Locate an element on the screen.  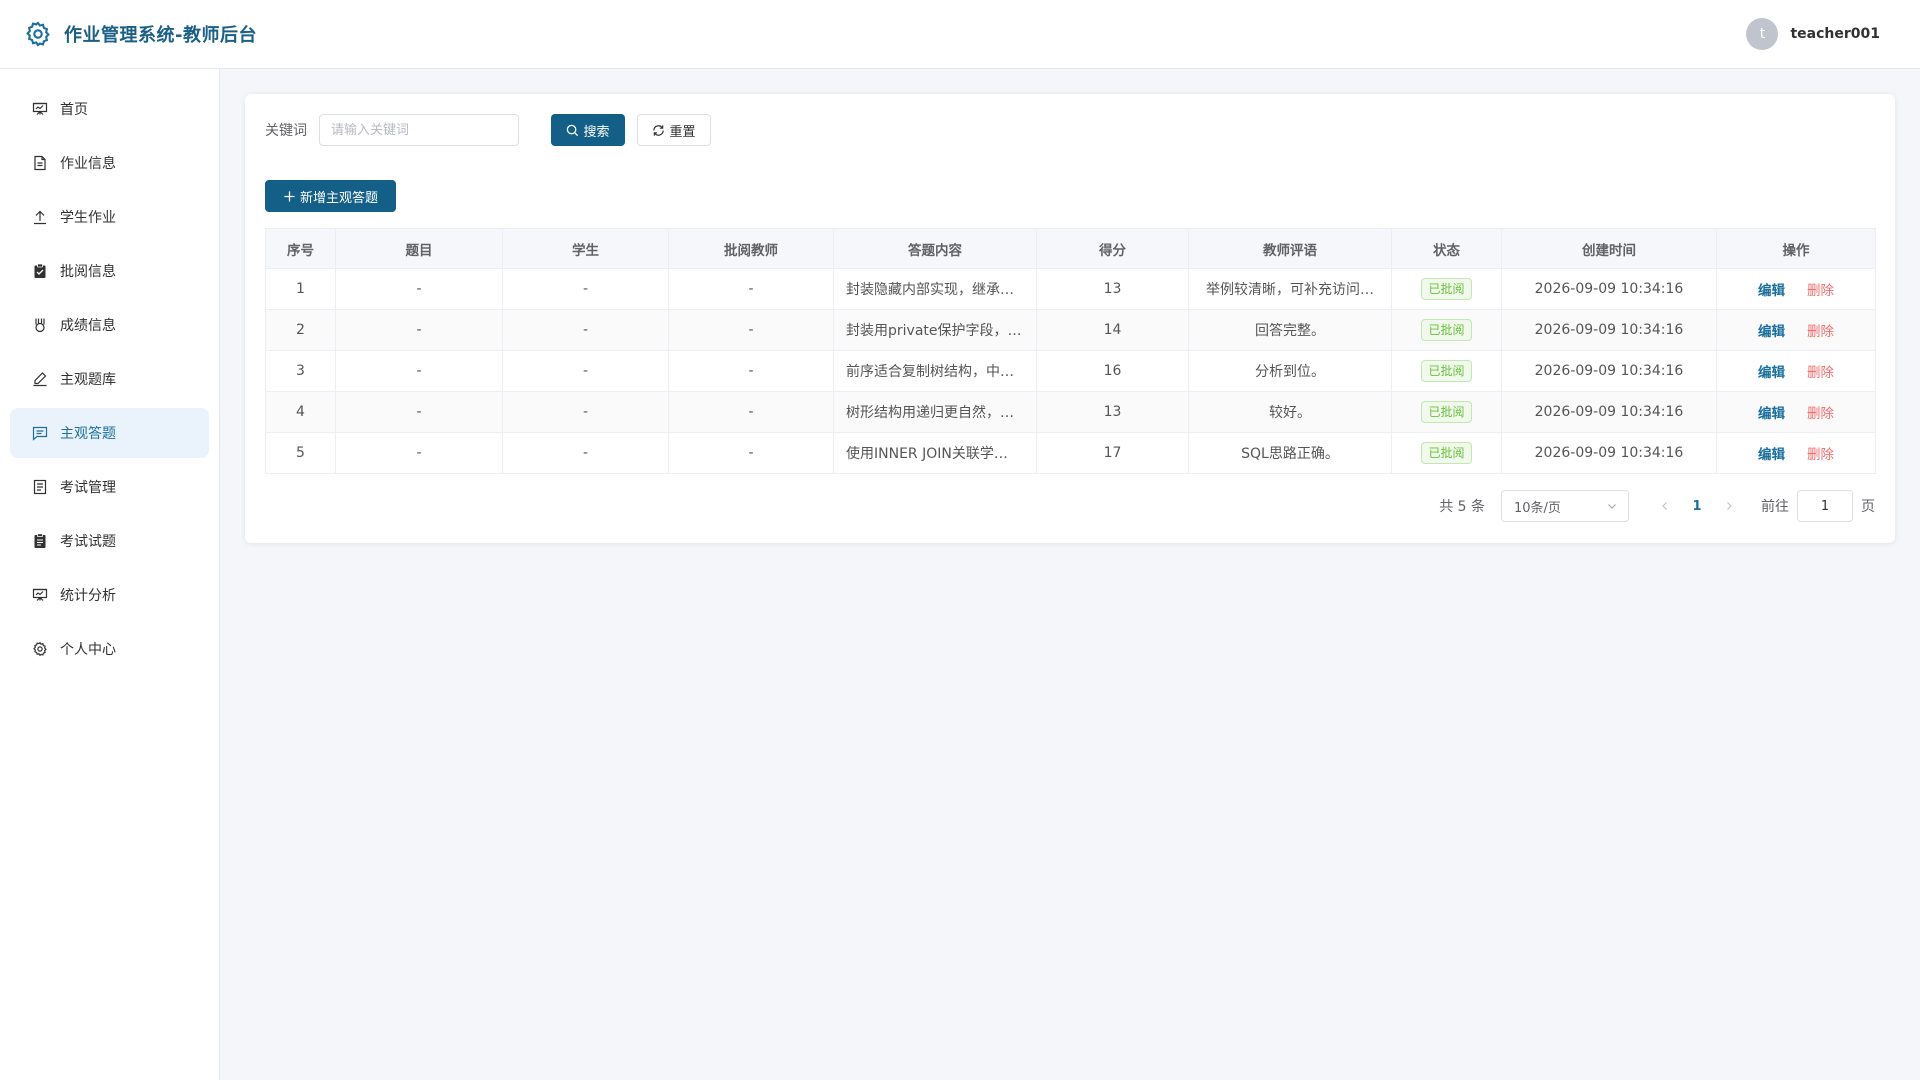
chevron-right-icon is located at coordinates (1729, 506).